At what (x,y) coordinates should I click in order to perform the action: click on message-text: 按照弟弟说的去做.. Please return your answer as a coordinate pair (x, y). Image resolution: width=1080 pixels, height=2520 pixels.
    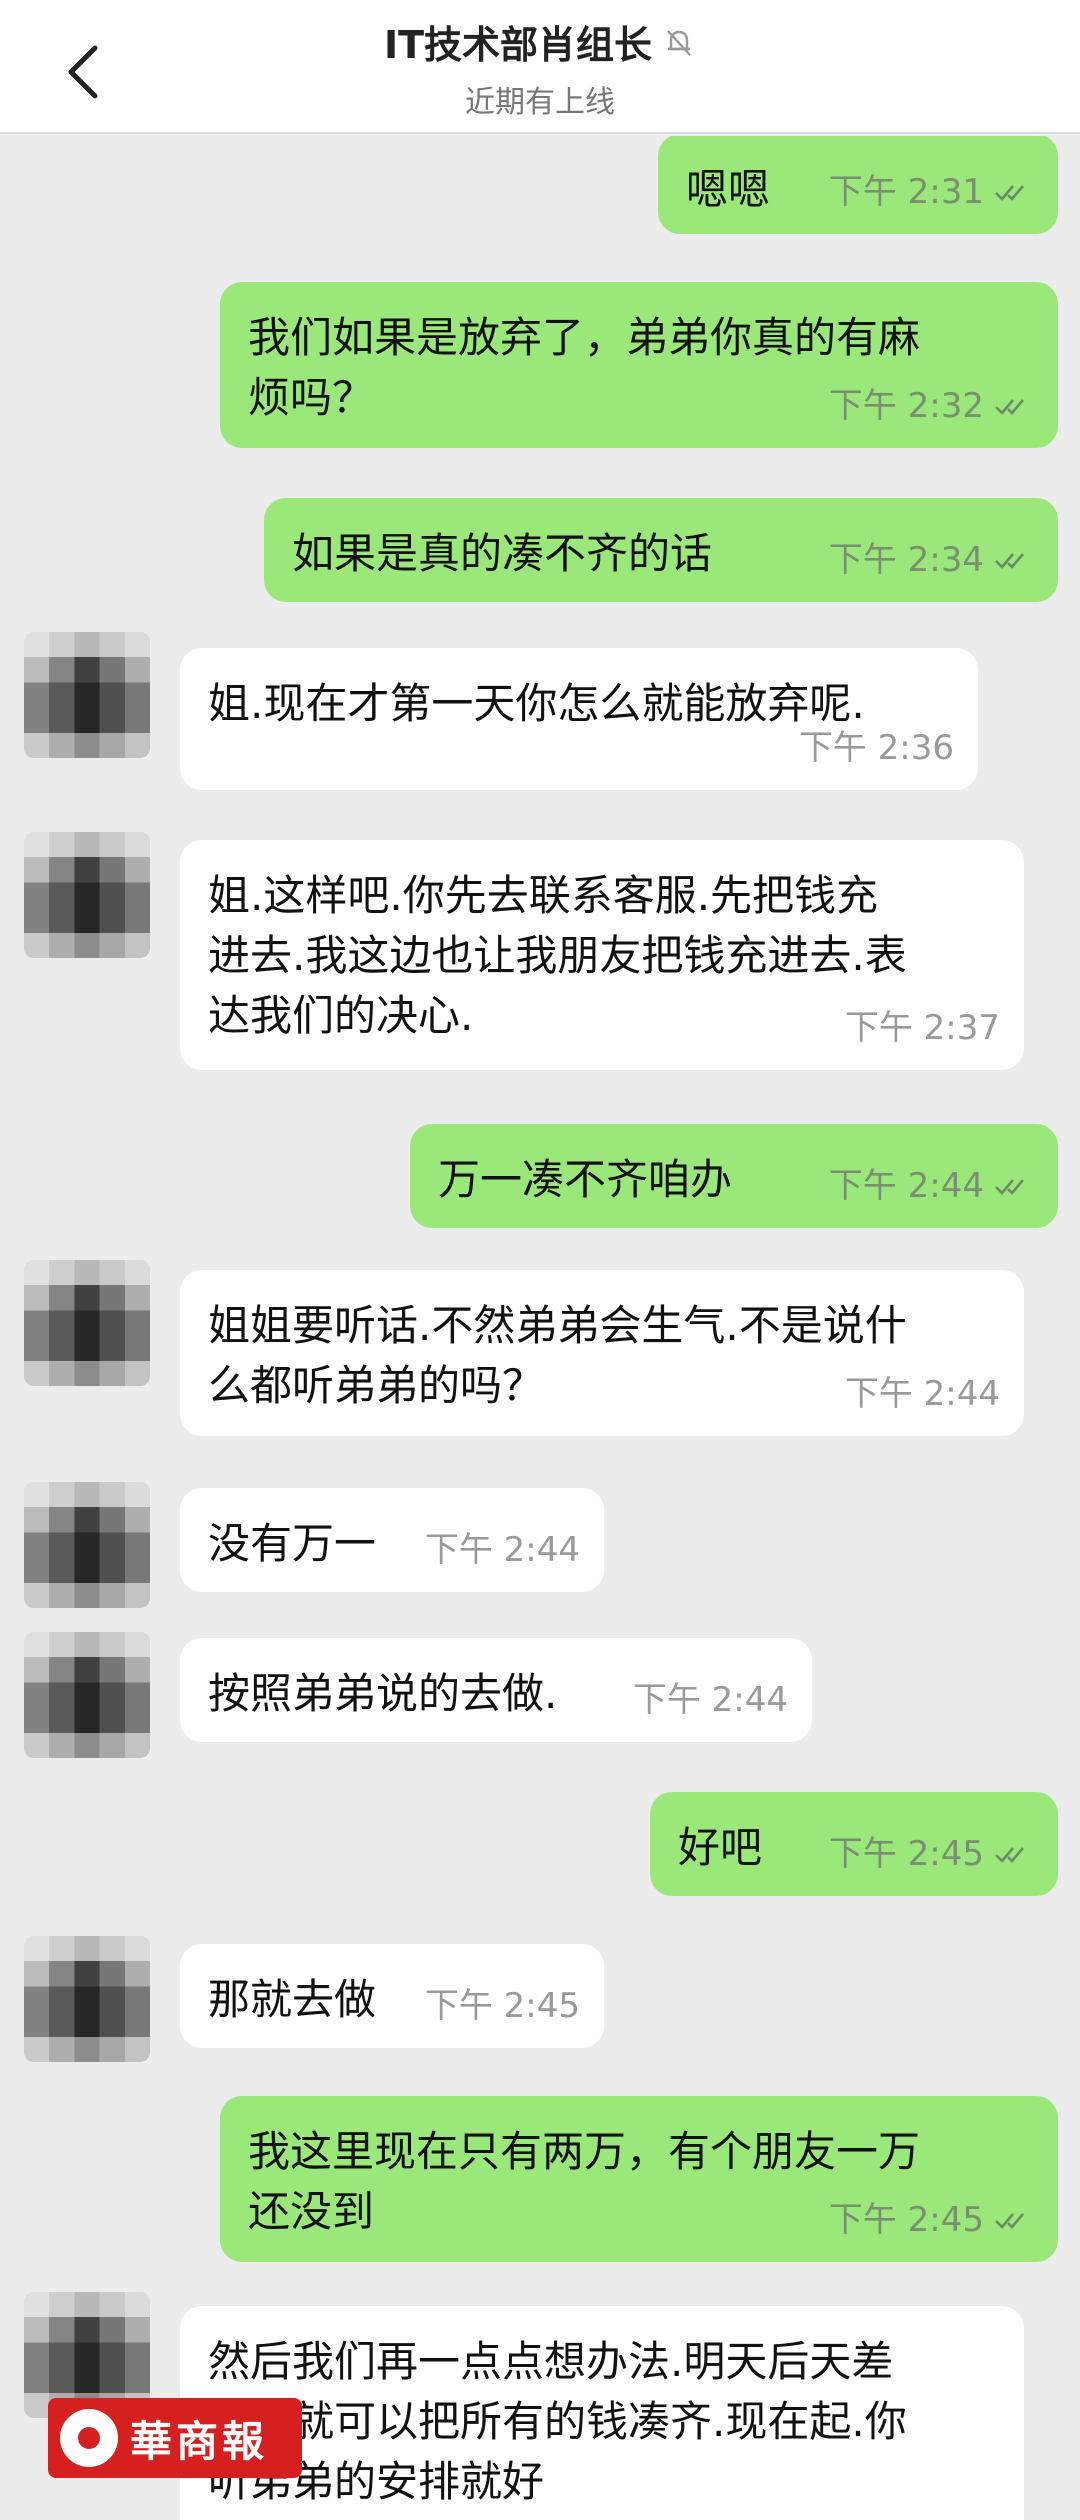
    Looking at the image, I should click on (383, 1693).